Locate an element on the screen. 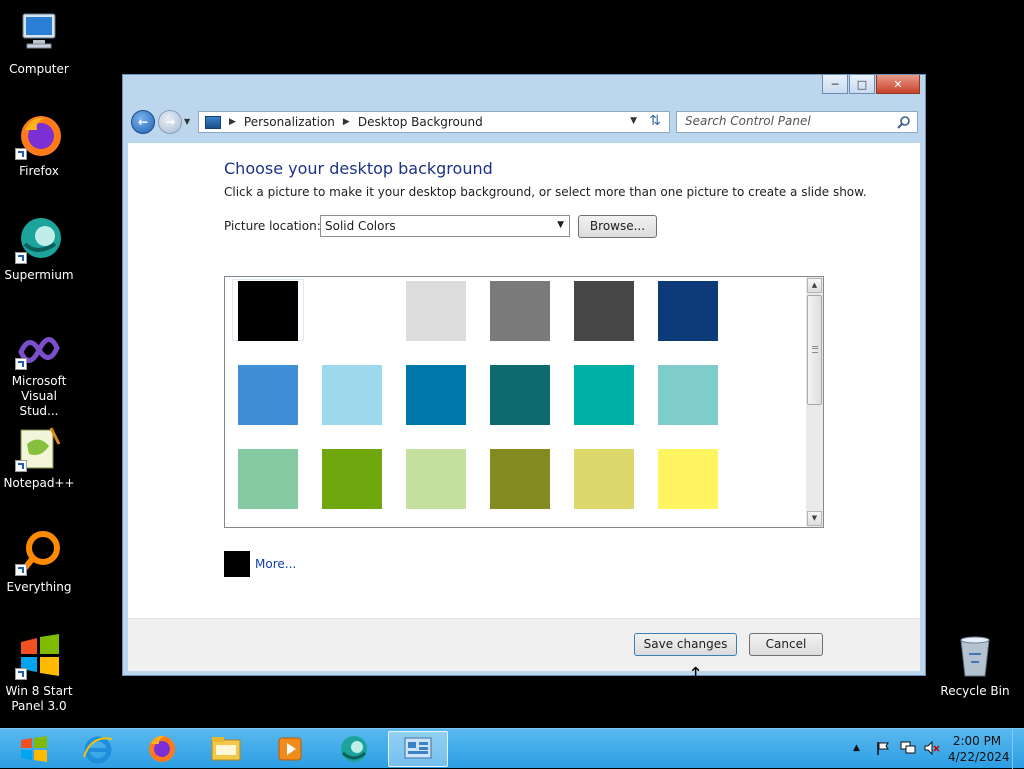  maximize-icon: □ is located at coordinates (862, 84).